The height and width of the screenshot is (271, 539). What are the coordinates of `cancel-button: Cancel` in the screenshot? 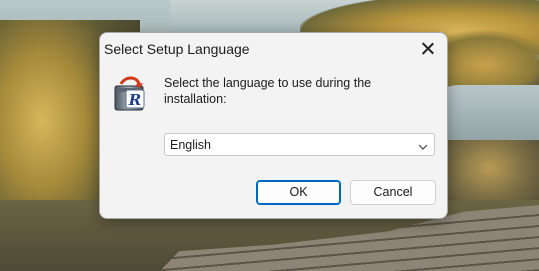 It's located at (393, 192).